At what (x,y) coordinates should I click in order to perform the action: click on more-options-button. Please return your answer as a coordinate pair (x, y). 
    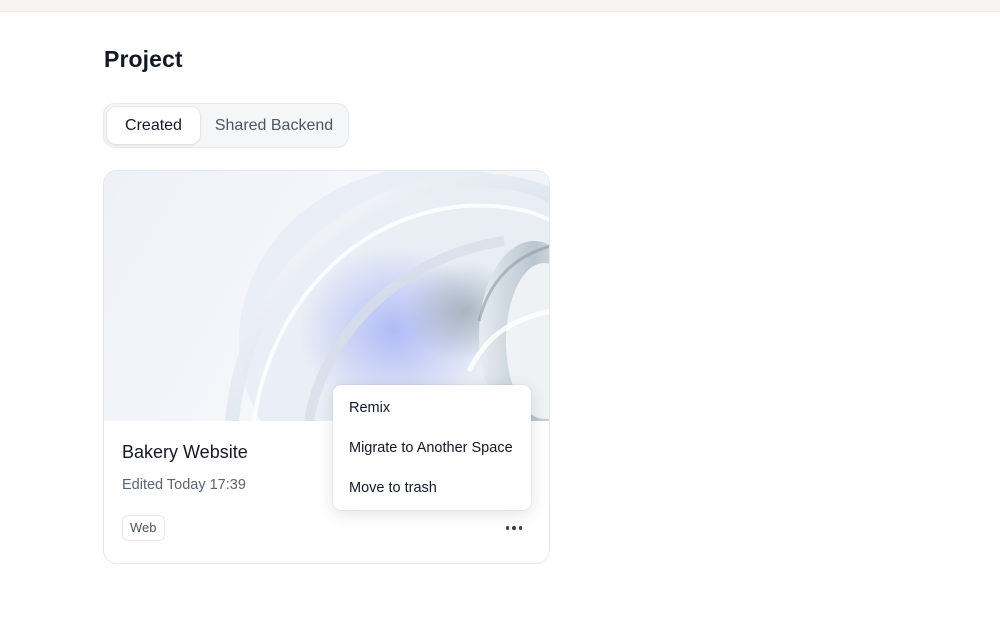
    Looking at the image, I should click on (514, 528).